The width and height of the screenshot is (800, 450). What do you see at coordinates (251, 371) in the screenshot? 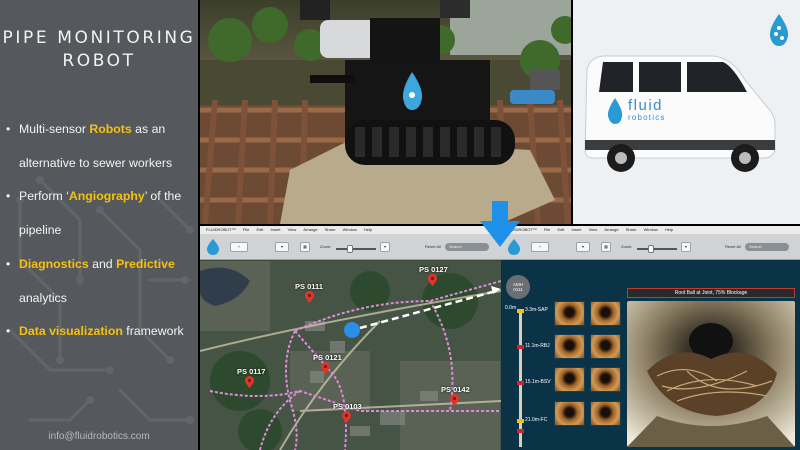
I see `pin-label: PS 0117` at bounding box center [251, 371].